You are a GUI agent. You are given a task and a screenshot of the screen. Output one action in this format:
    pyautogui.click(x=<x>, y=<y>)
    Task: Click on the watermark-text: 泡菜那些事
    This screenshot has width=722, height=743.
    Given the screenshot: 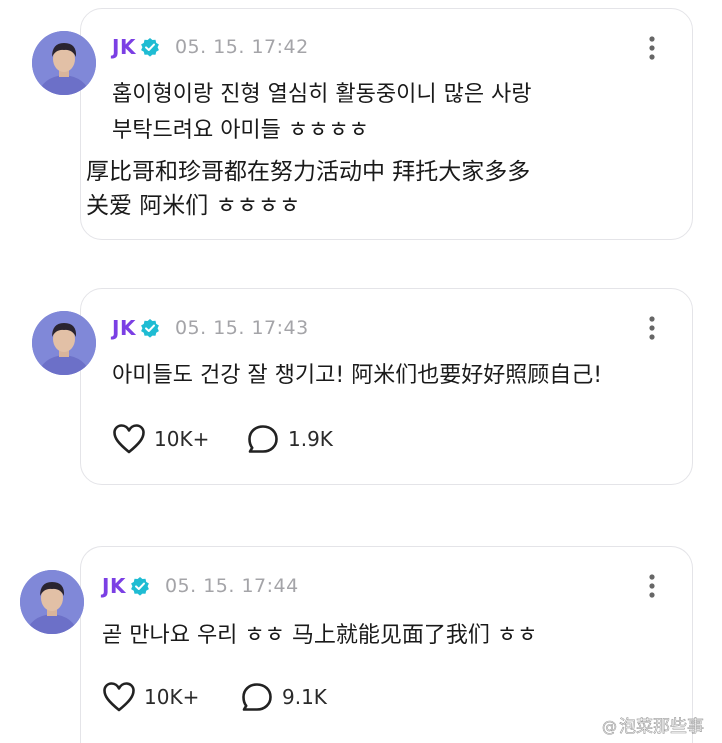 What is the action you would take?
    pyautogui.click(x=662, y=727)
    